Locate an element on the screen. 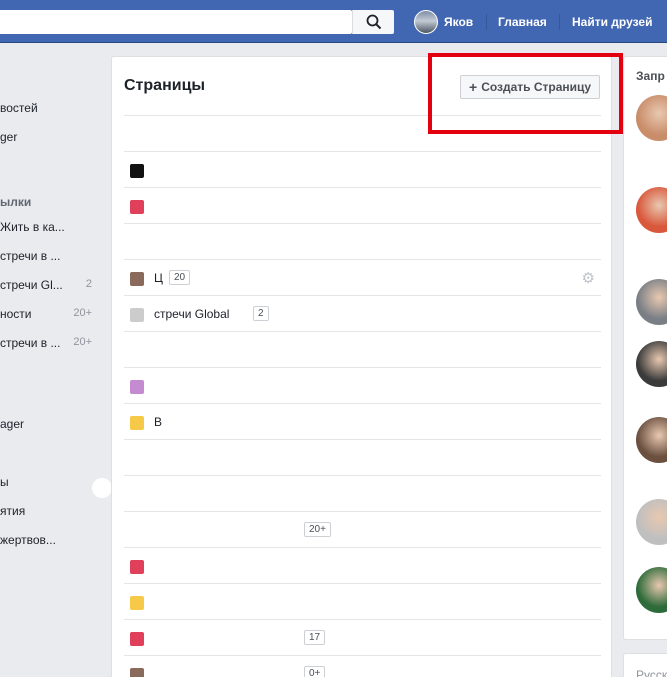  friend-requests-panel: Запр is located at coordinates (645, 348).